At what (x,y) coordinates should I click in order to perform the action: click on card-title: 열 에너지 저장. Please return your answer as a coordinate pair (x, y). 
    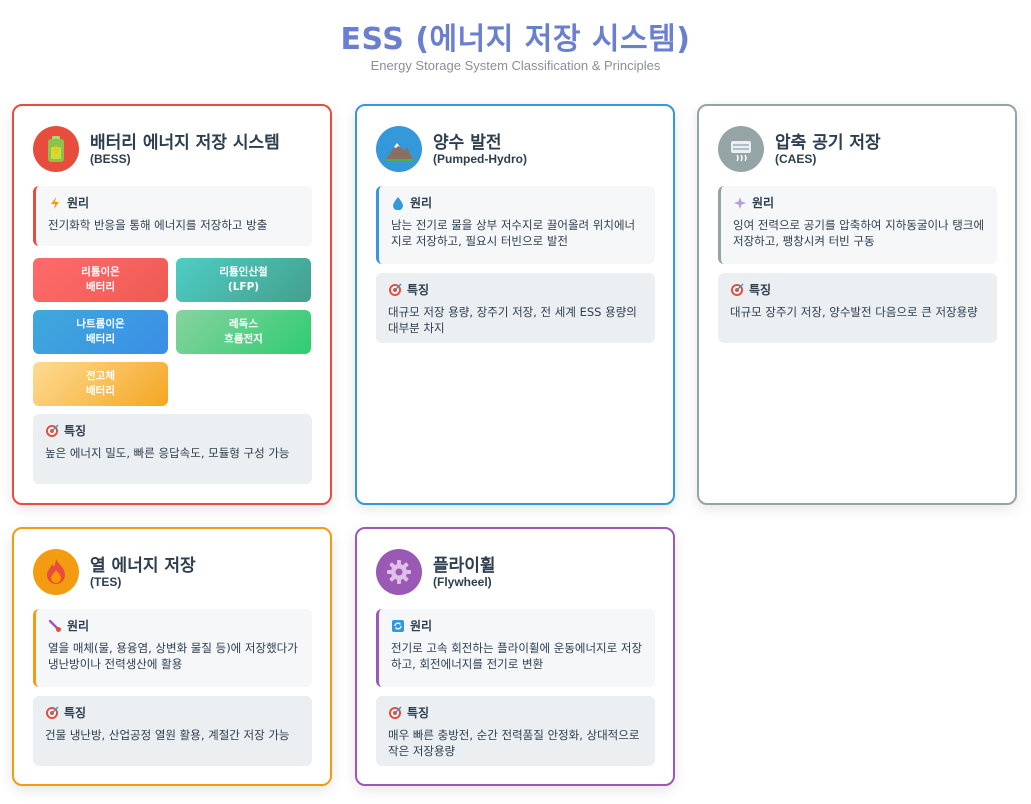
    Looking at the image, I should click on (143, 566).